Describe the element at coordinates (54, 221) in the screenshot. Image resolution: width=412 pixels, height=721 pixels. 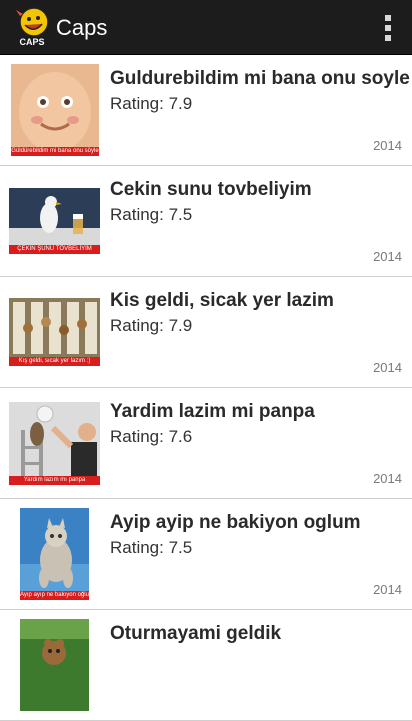
I see `thumbnail-image: ÇEKİN ŞUNU TÖVBELİYİM` at that location.